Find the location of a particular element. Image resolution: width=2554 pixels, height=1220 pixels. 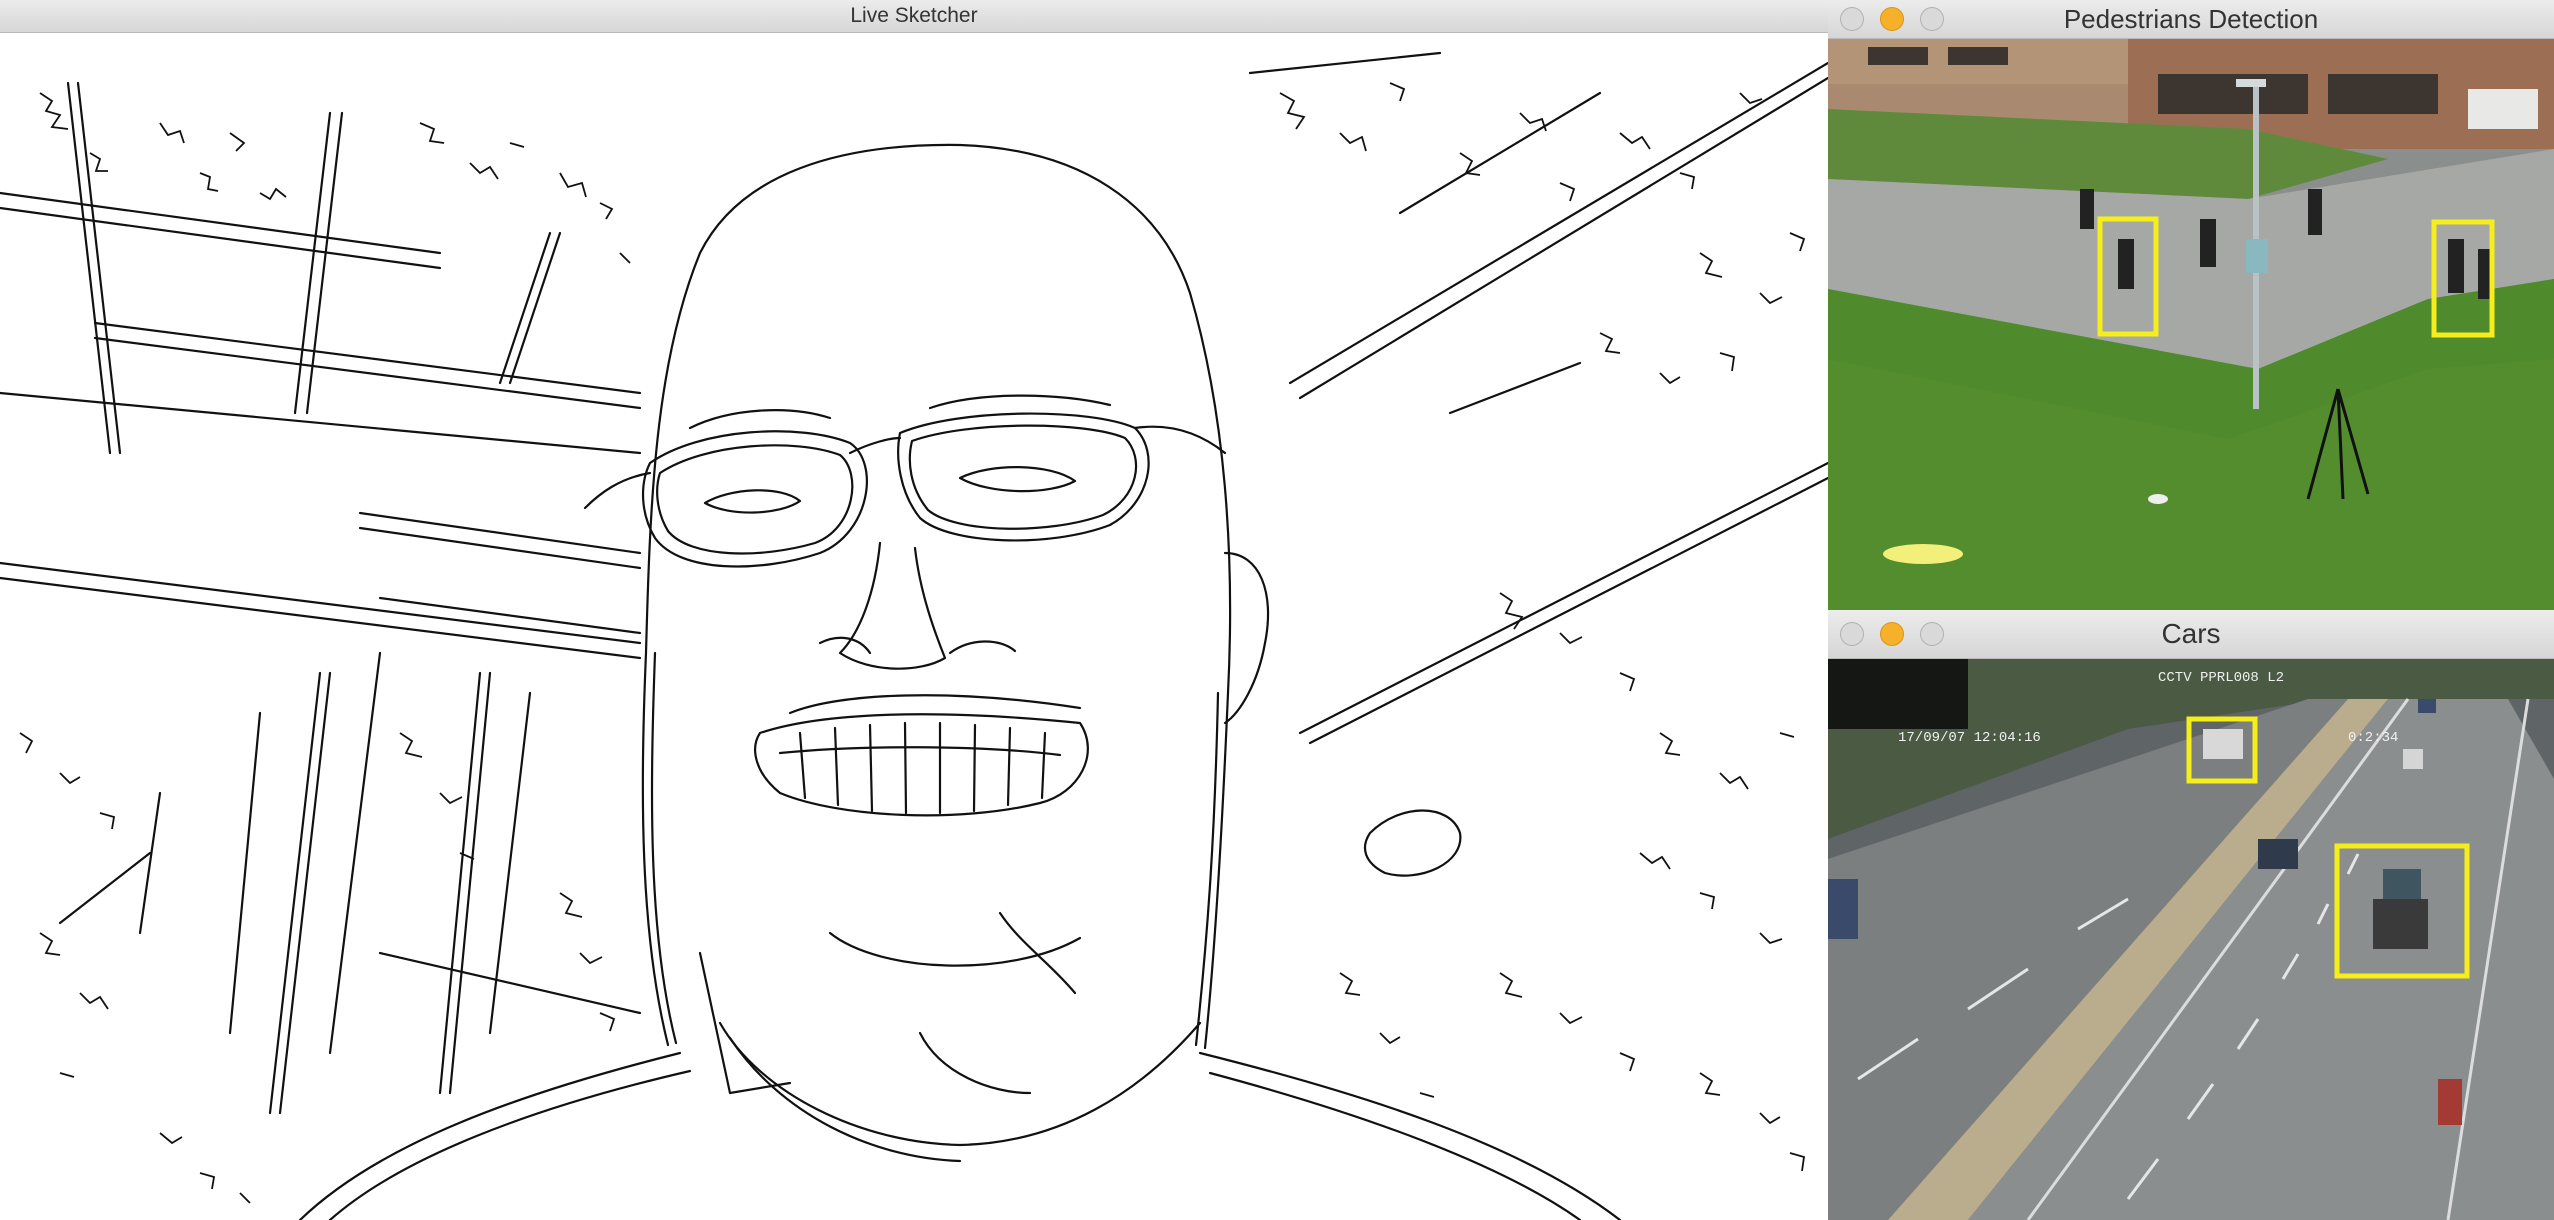

cars-window: Cars CCTV PPRL008 L2 17/09/07 12:04:16 0 is located at coordinates (2191, 915).